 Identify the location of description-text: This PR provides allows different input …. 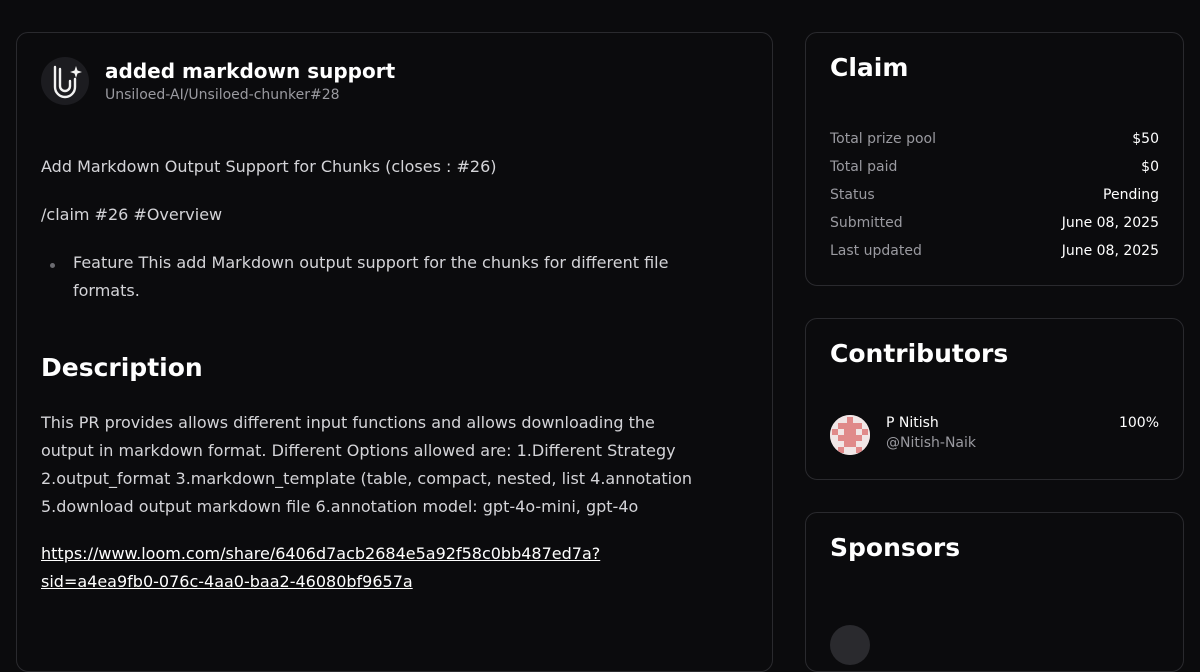
(367, 464).